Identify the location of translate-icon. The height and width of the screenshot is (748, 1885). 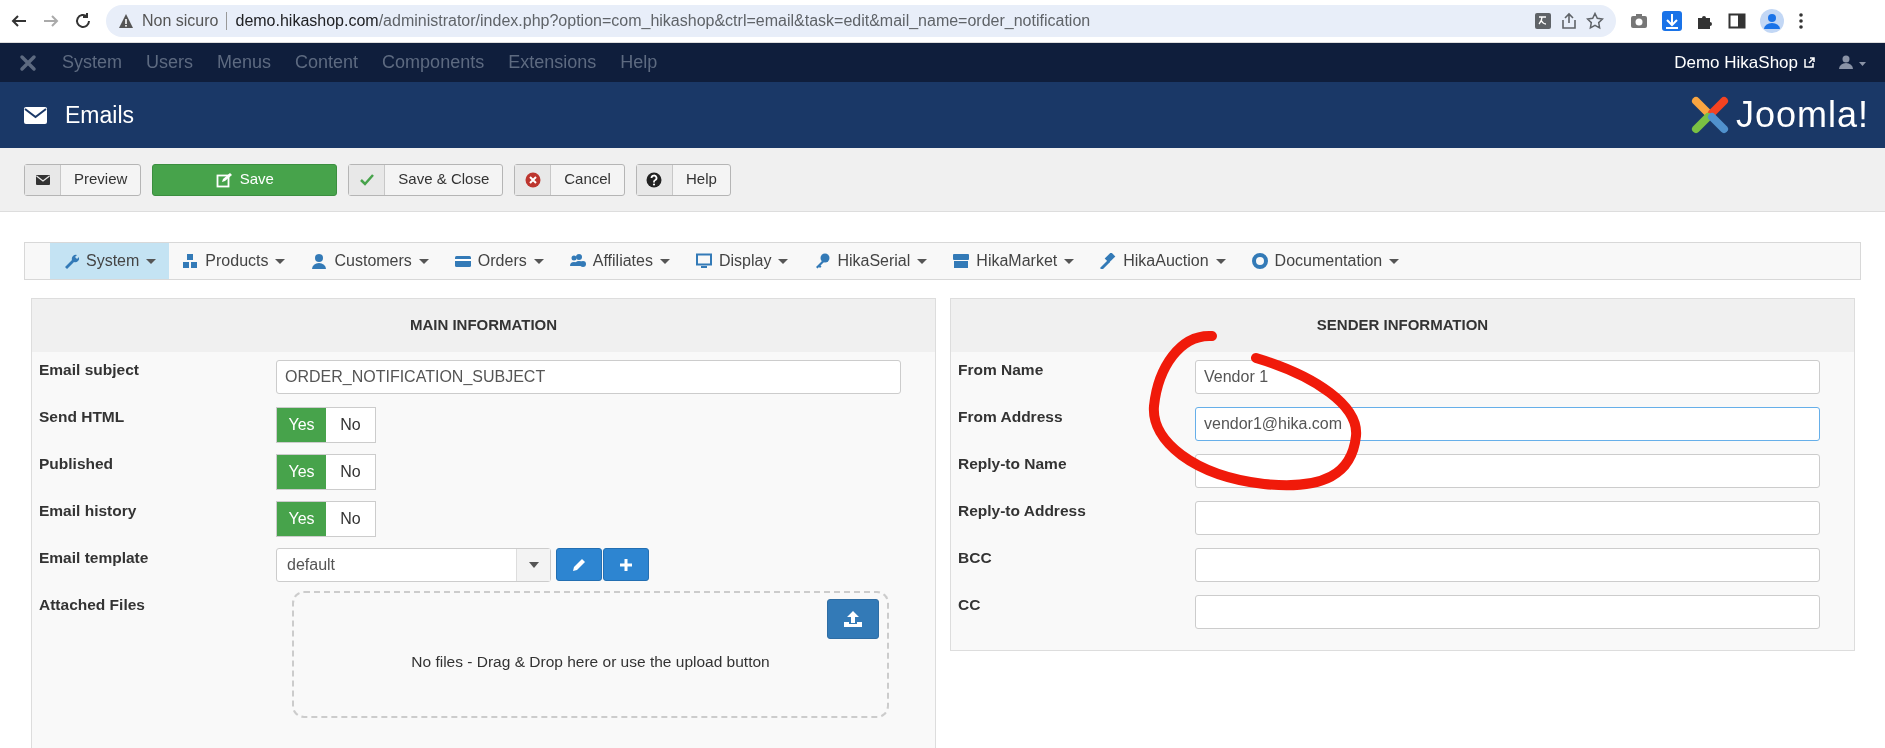
(1543, 21).